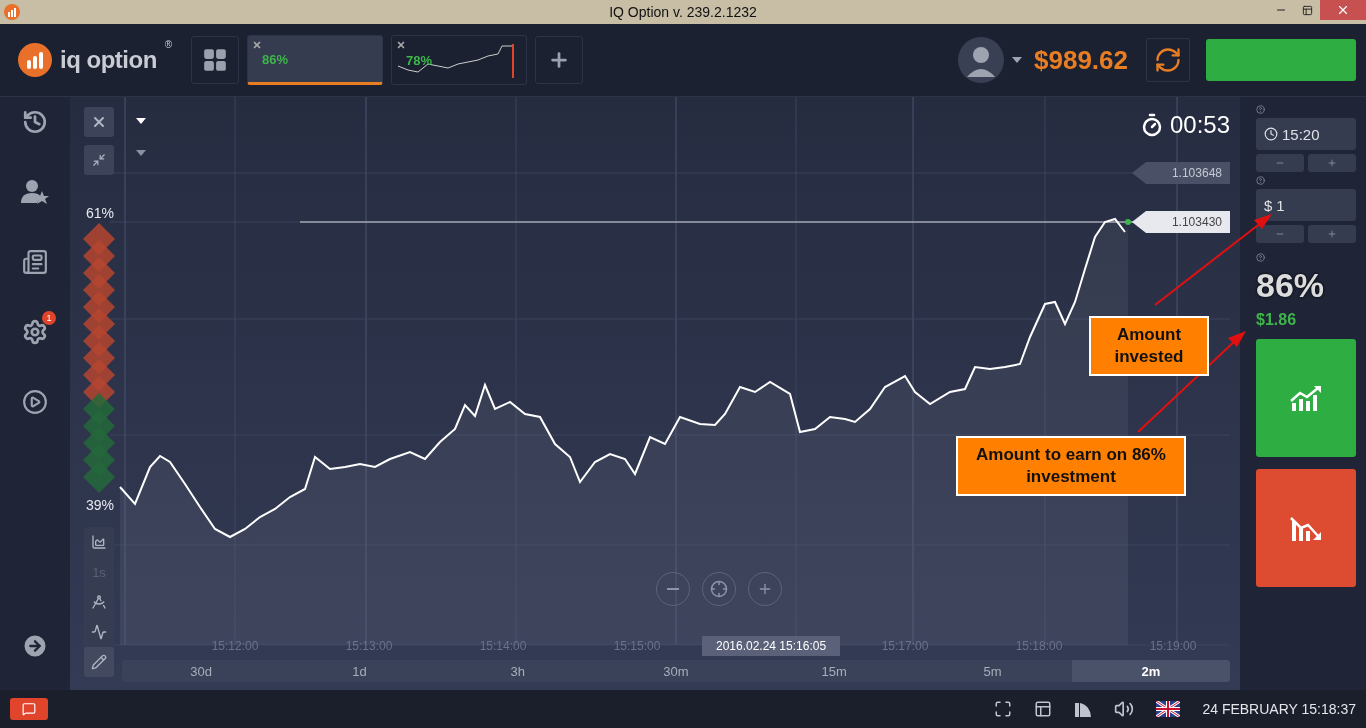  Describe the element at coordinates (1124, 709) in the screenshot. I see `volume-icon` at that location.